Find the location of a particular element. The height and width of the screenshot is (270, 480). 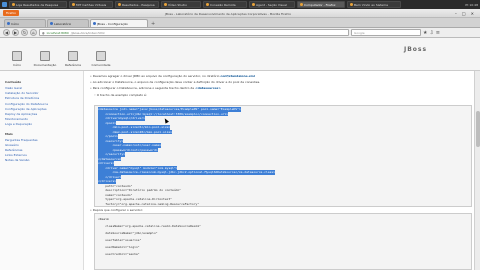

os-task-button: Vídeo Studio is located at coordinates (181, 4).